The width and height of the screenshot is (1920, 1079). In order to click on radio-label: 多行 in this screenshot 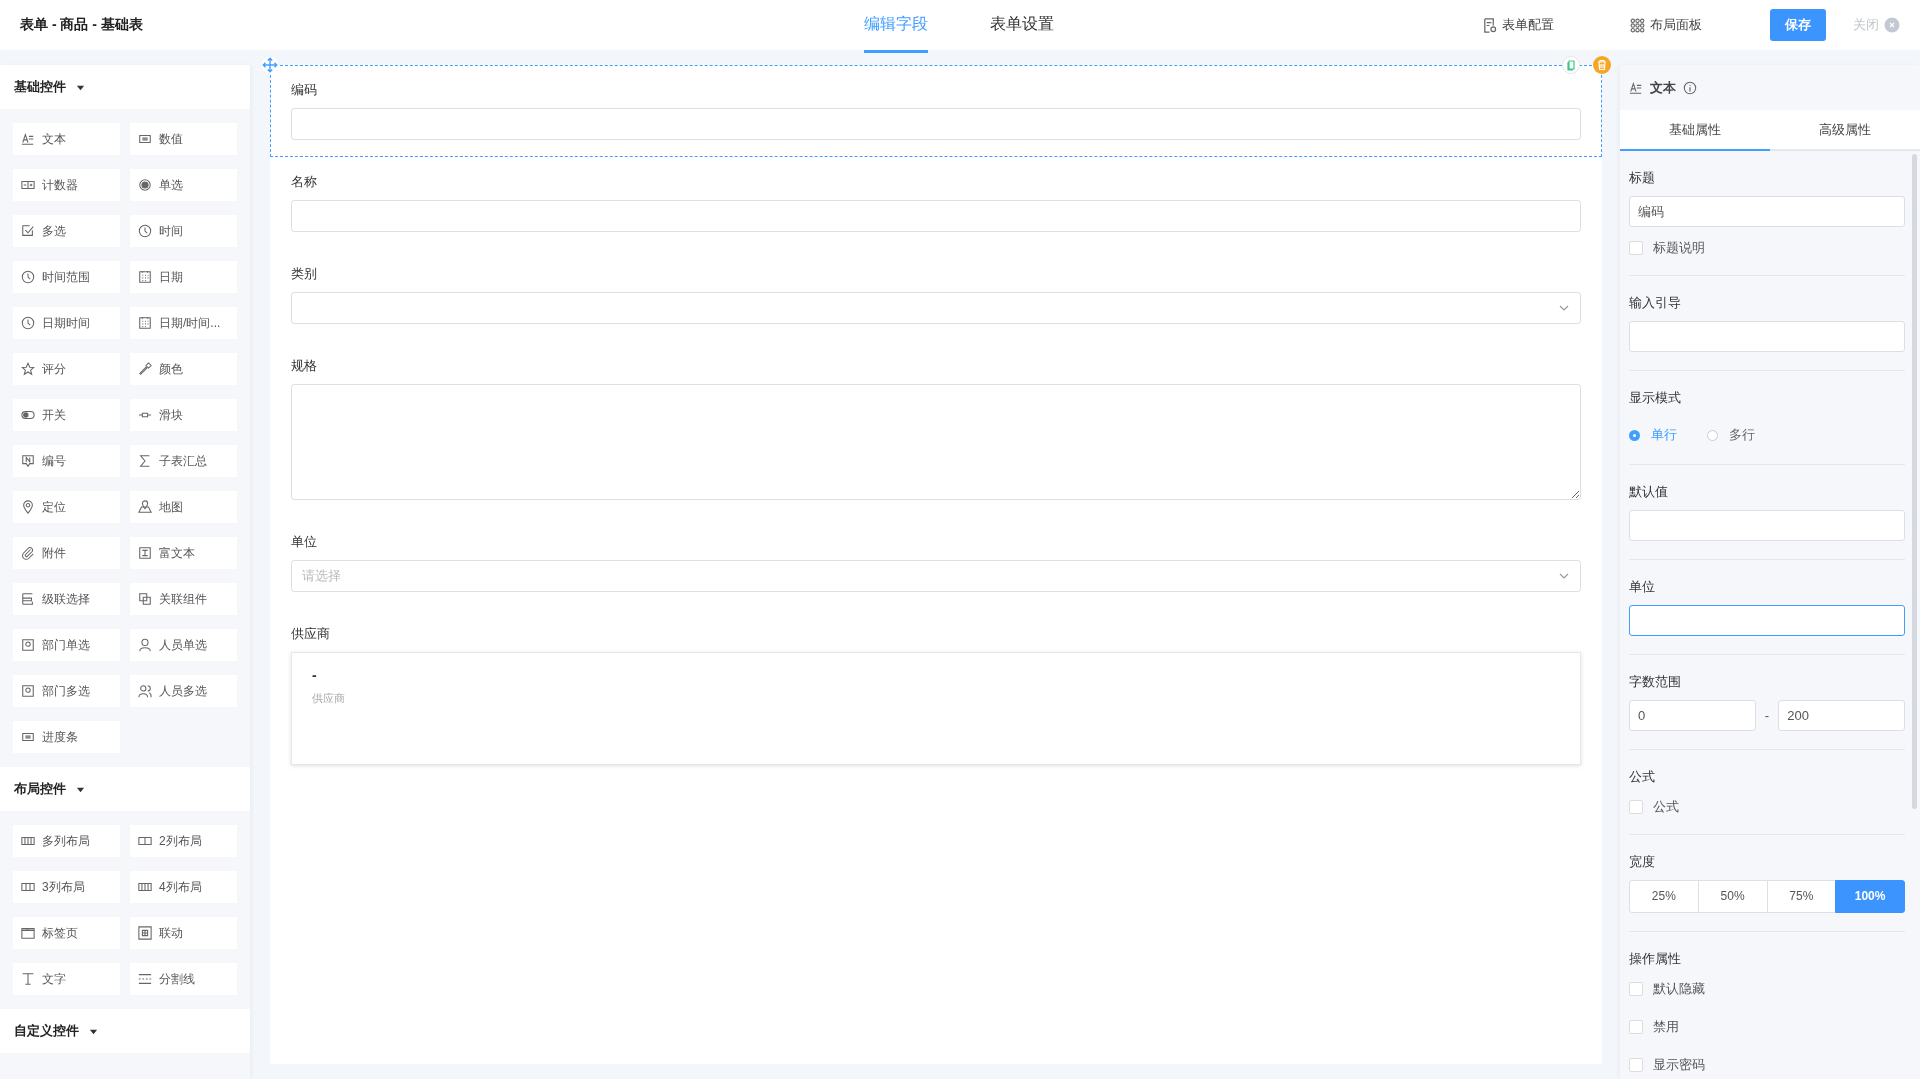, I will do `click(1742, 435)`.